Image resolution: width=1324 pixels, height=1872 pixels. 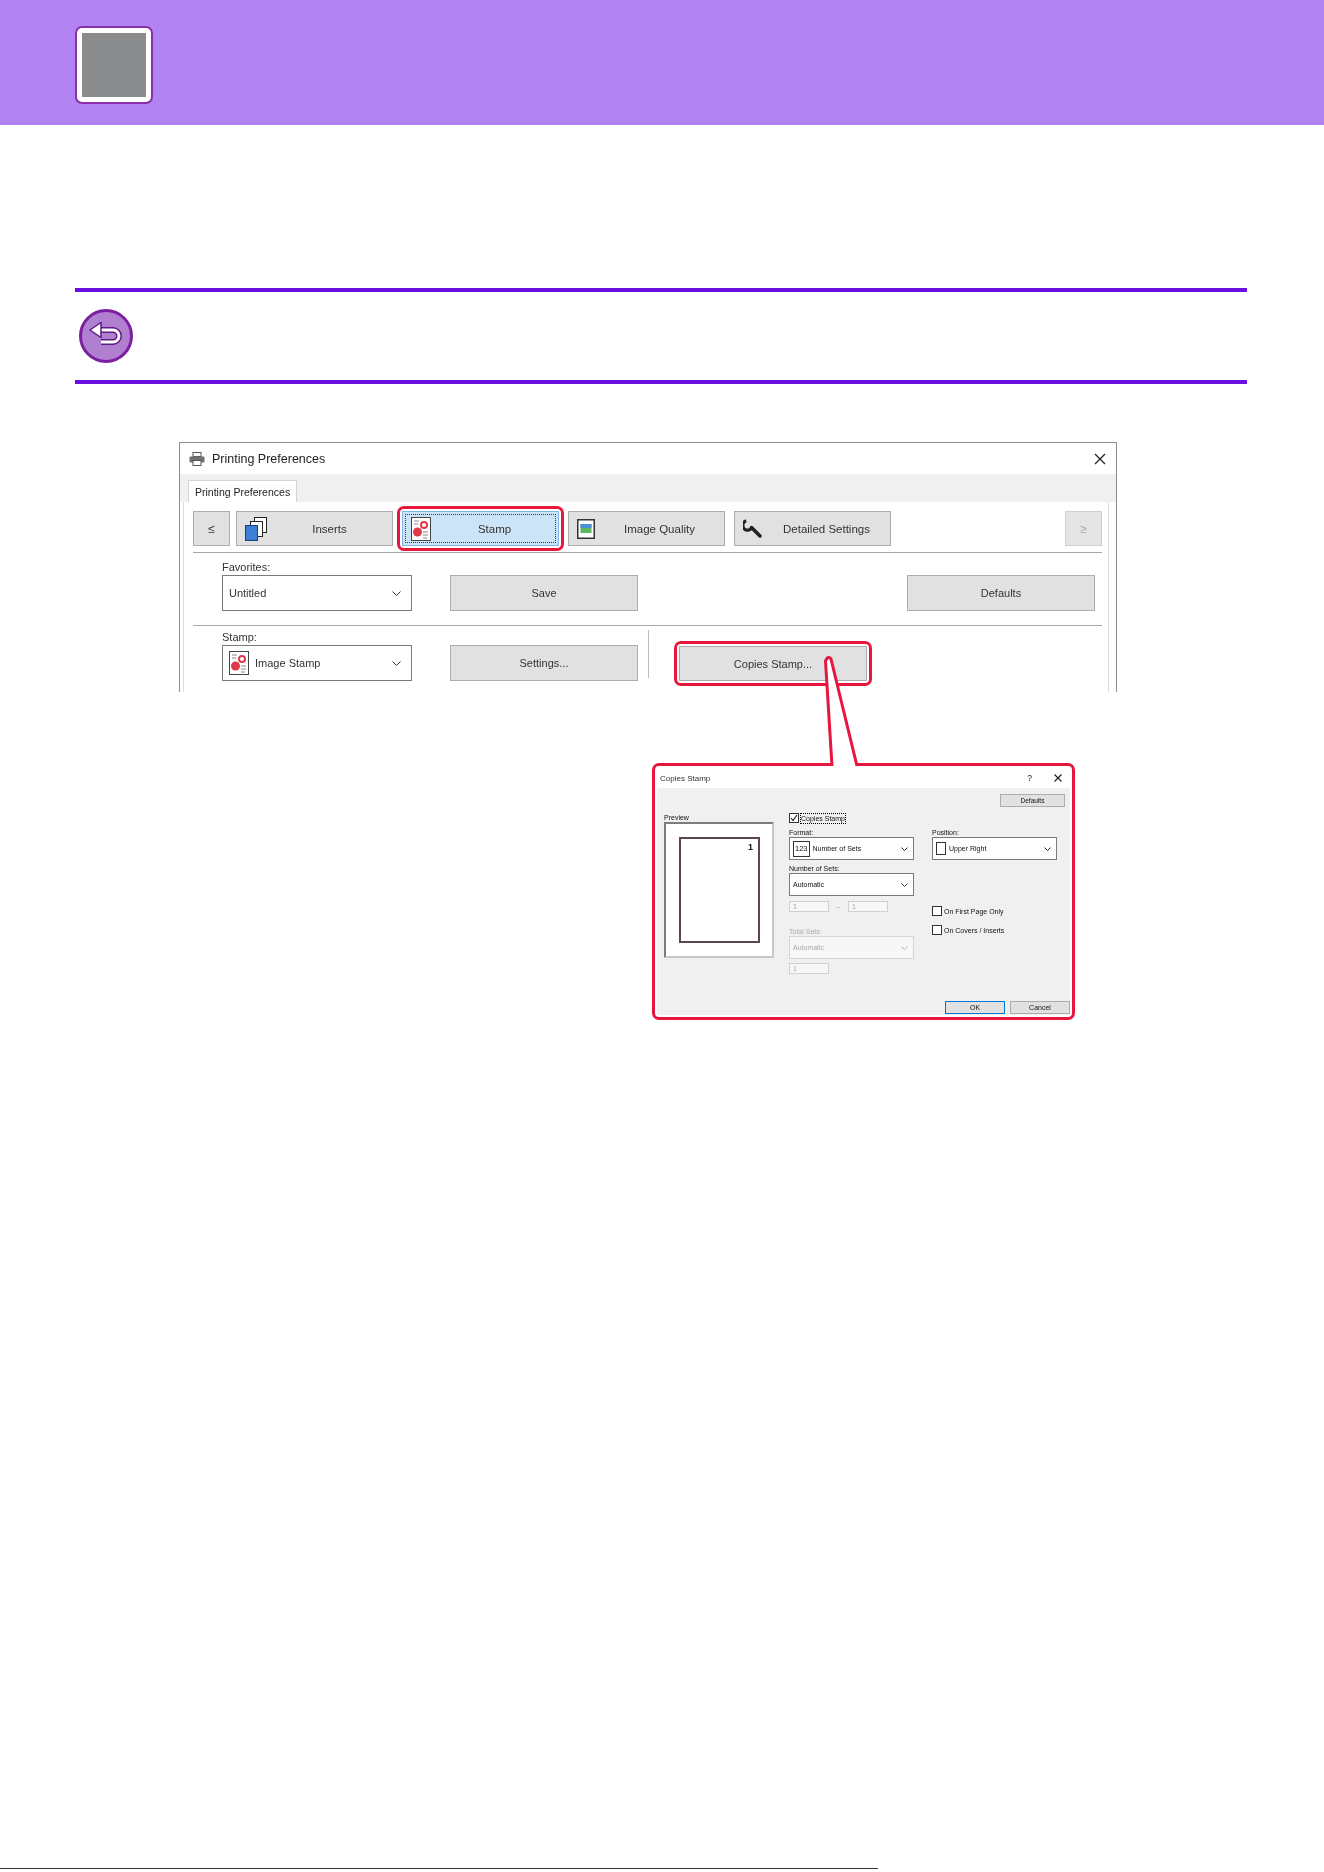 What do you see at coordinates (812, 528) in the screenshot?
I see `tab: Detailed Settings` at bounding box center [812, 528].